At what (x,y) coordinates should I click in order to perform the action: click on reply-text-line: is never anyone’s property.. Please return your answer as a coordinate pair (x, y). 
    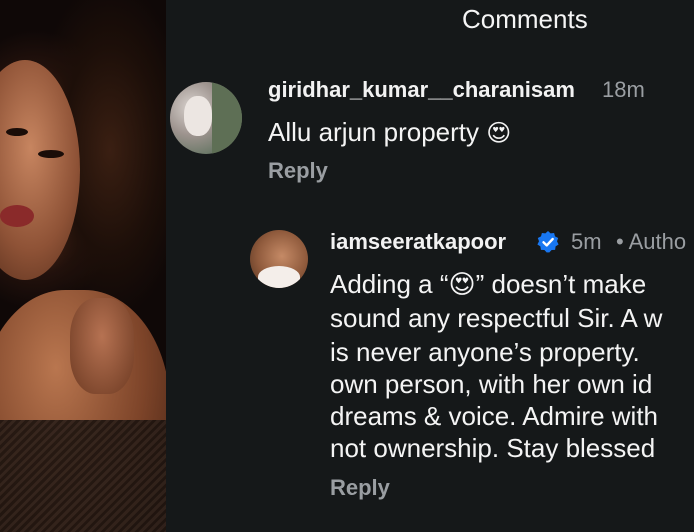
    Looking at the image, I should click on (485, 352).